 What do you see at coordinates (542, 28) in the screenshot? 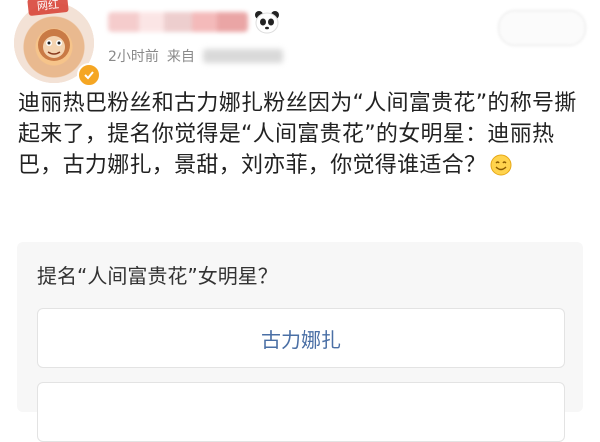
I see `follow-button` at bounding box center [542, 28].